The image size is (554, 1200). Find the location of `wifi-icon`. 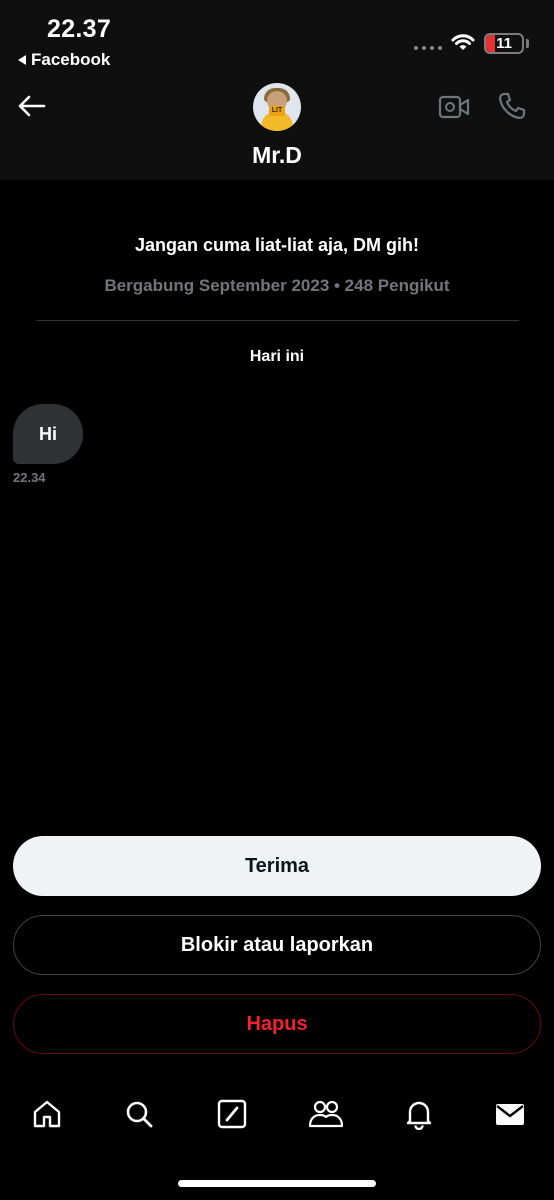

wifi-icon is located at coordinates (463, 42).